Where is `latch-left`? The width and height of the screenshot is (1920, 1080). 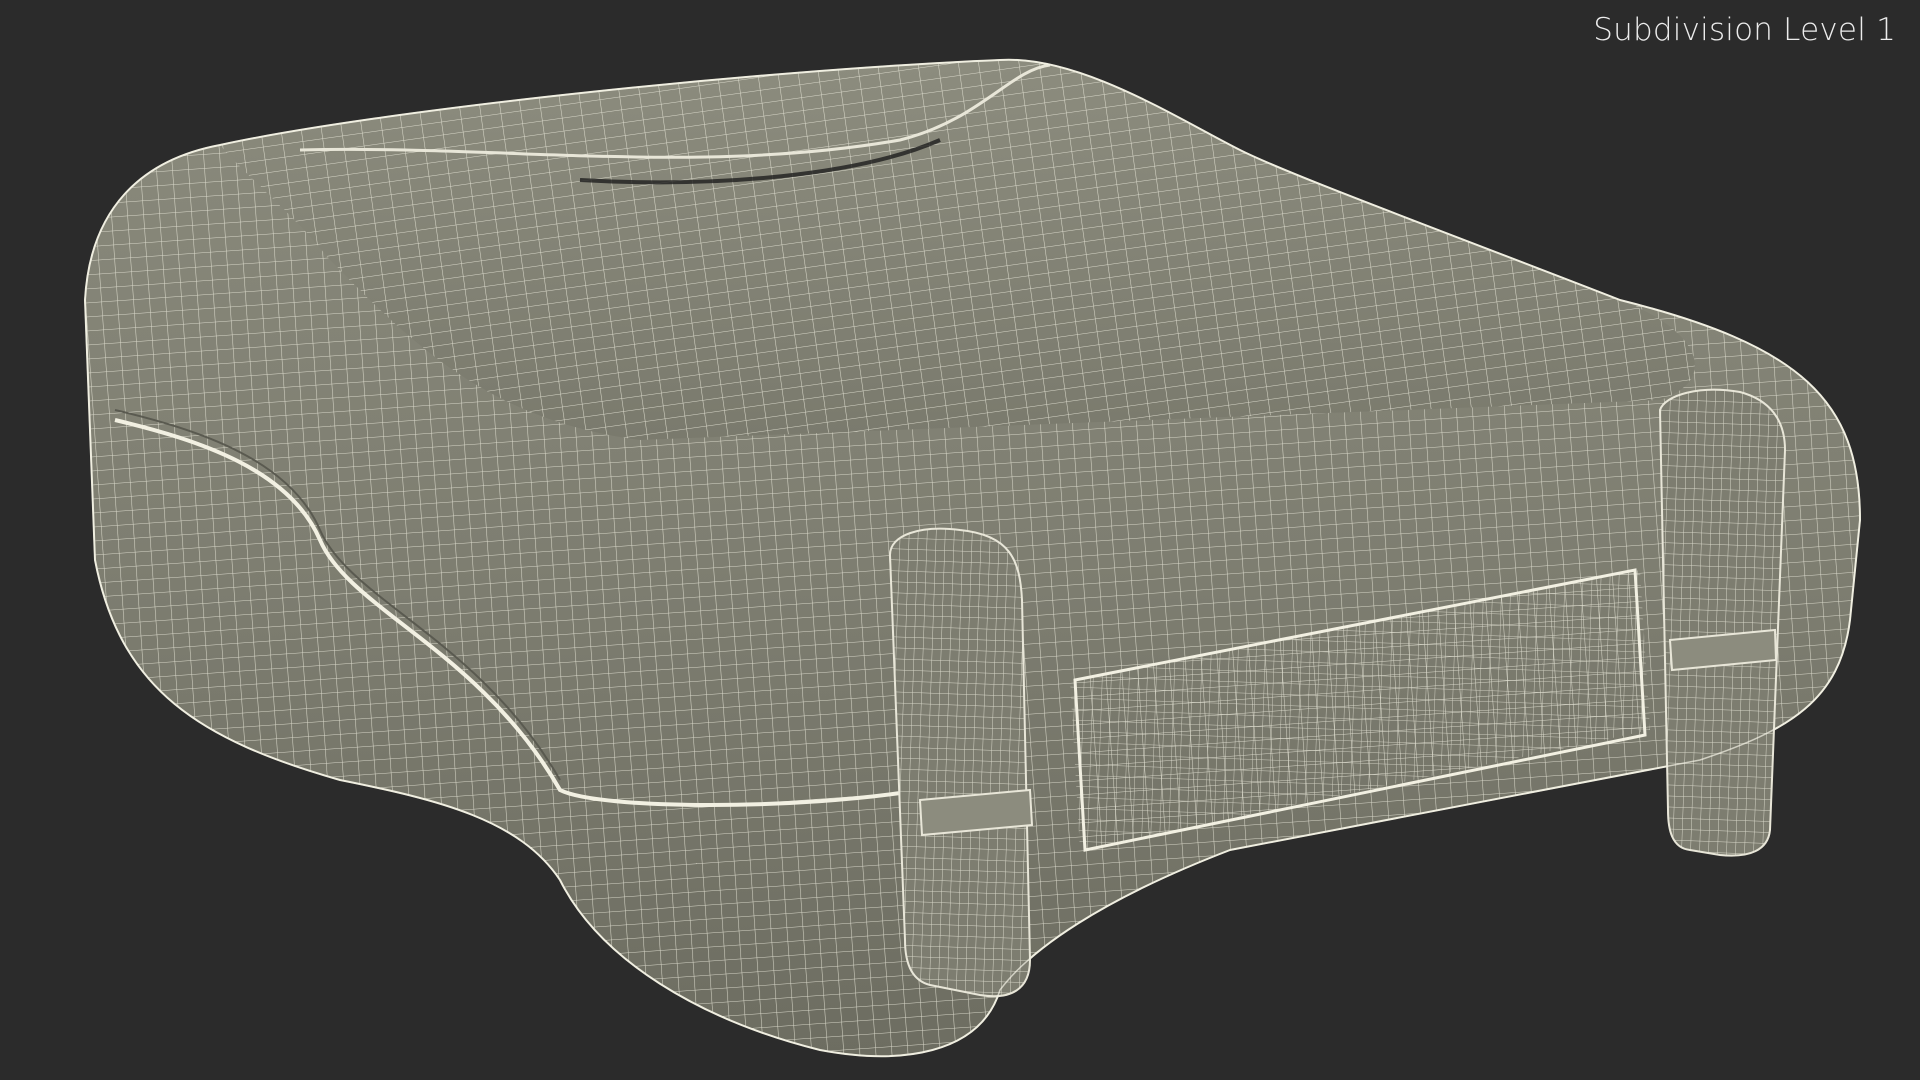
latch-left is located at coordinates (961, 762).